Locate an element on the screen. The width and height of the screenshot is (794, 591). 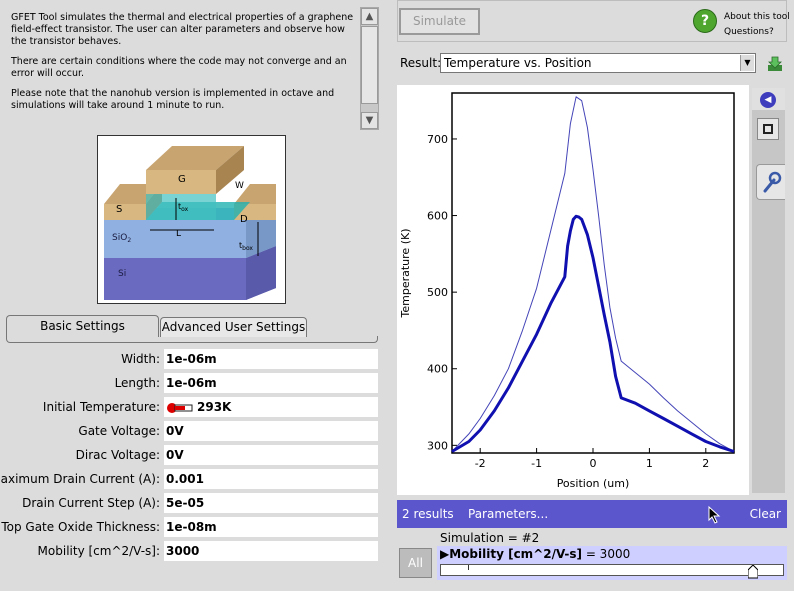
collapse-arrow-icon: ◀ is located at coordinates (768, 100).